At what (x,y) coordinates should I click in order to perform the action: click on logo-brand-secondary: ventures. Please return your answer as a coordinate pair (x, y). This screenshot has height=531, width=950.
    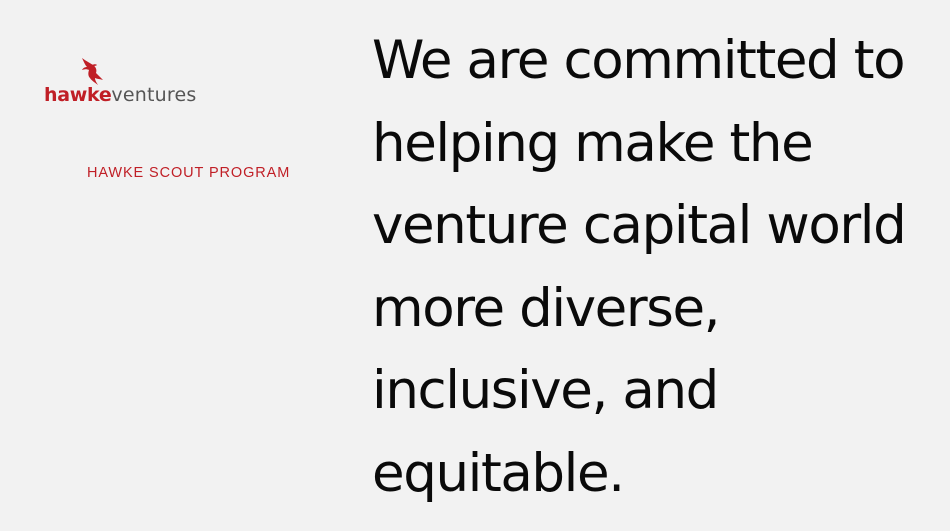
    Looking at the image, I should click on (154, 95).